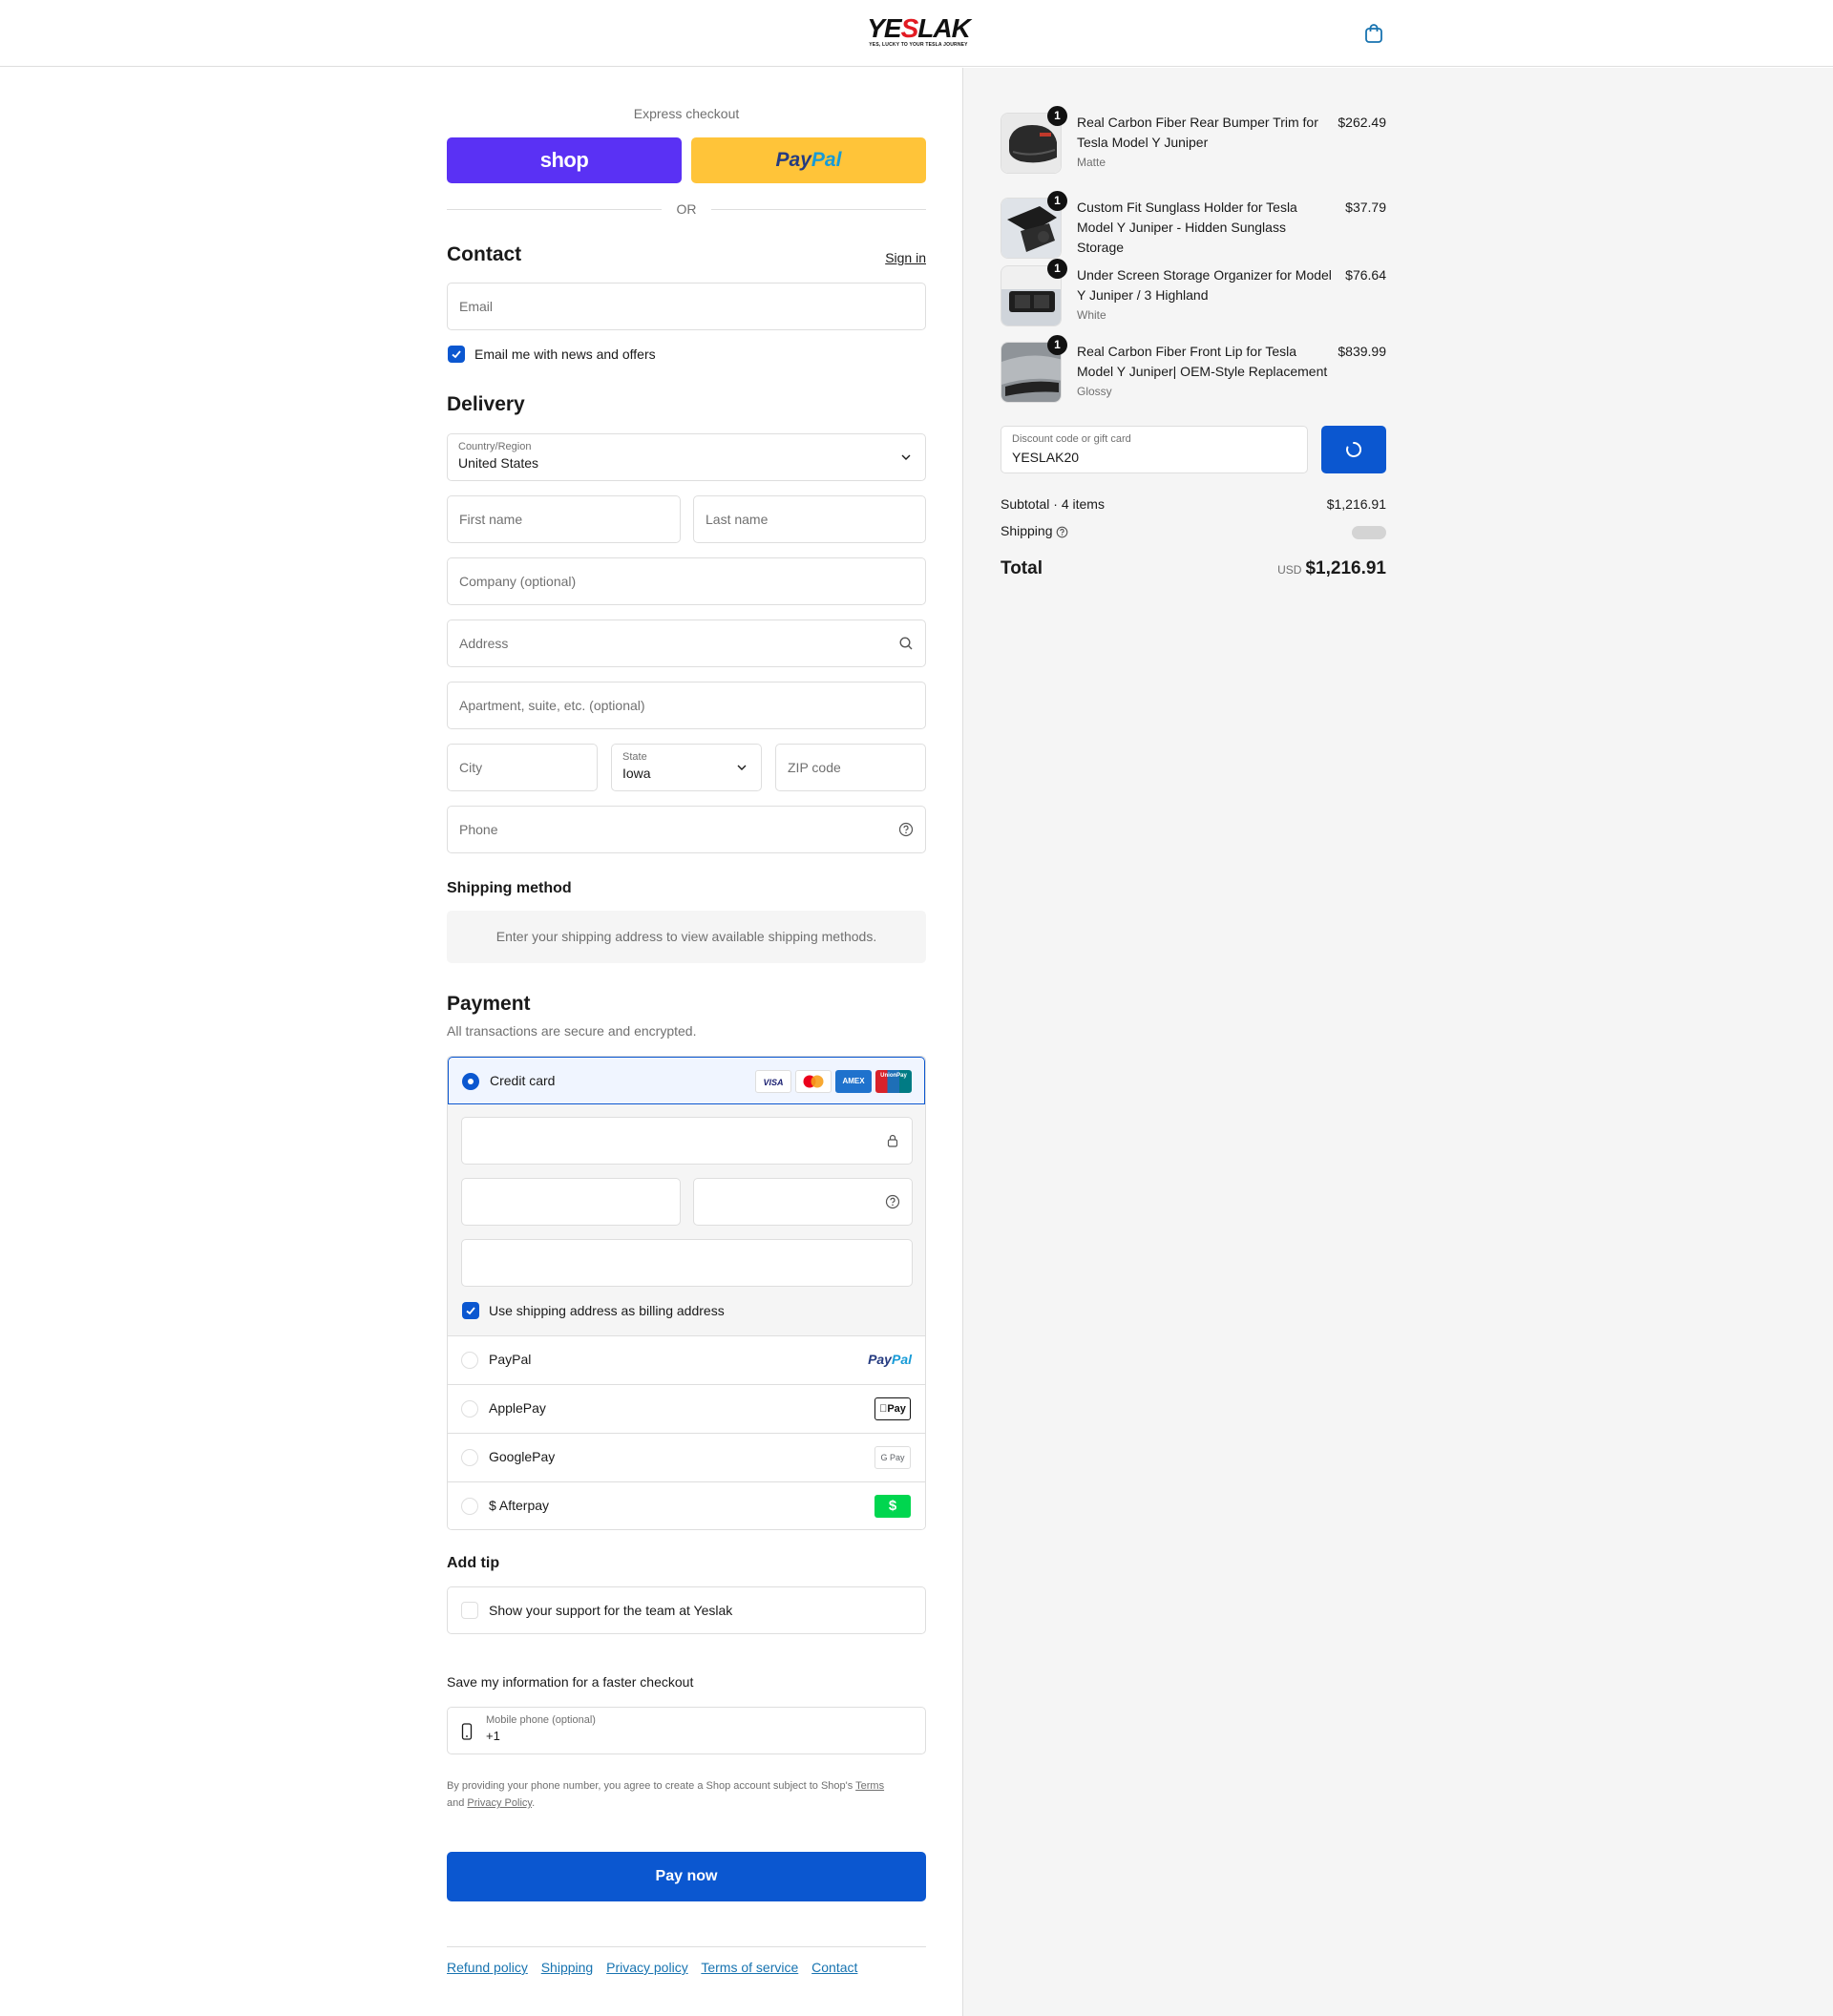  I want to click on lock-icon, so click(892, 1140).